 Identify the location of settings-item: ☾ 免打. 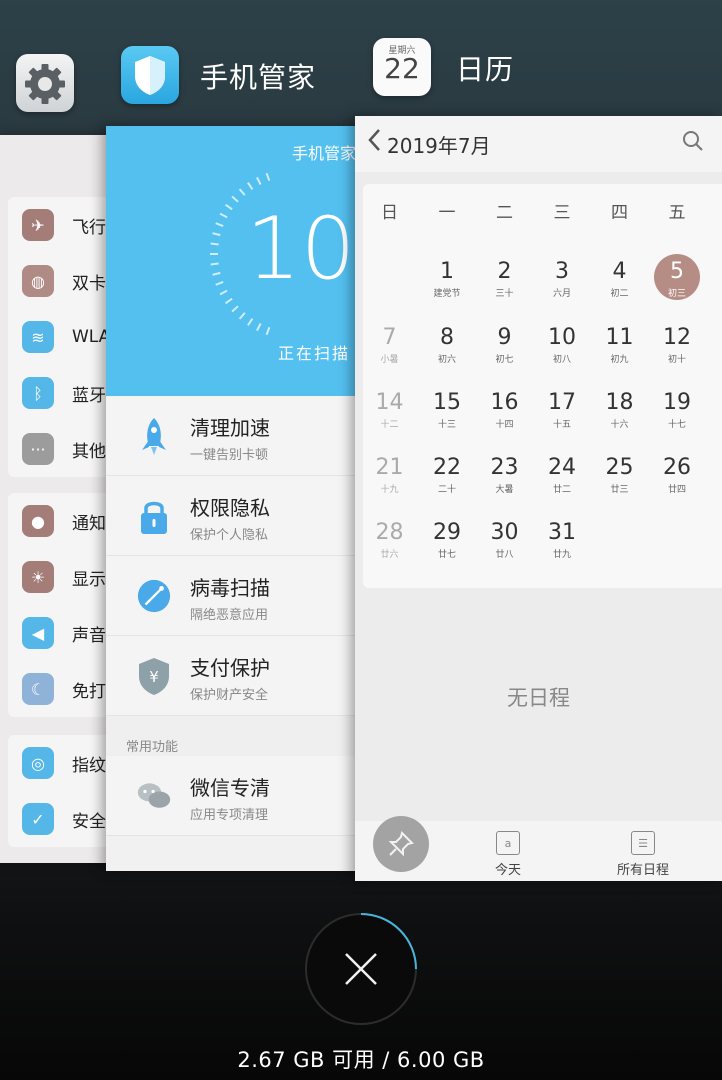
(64, 689).